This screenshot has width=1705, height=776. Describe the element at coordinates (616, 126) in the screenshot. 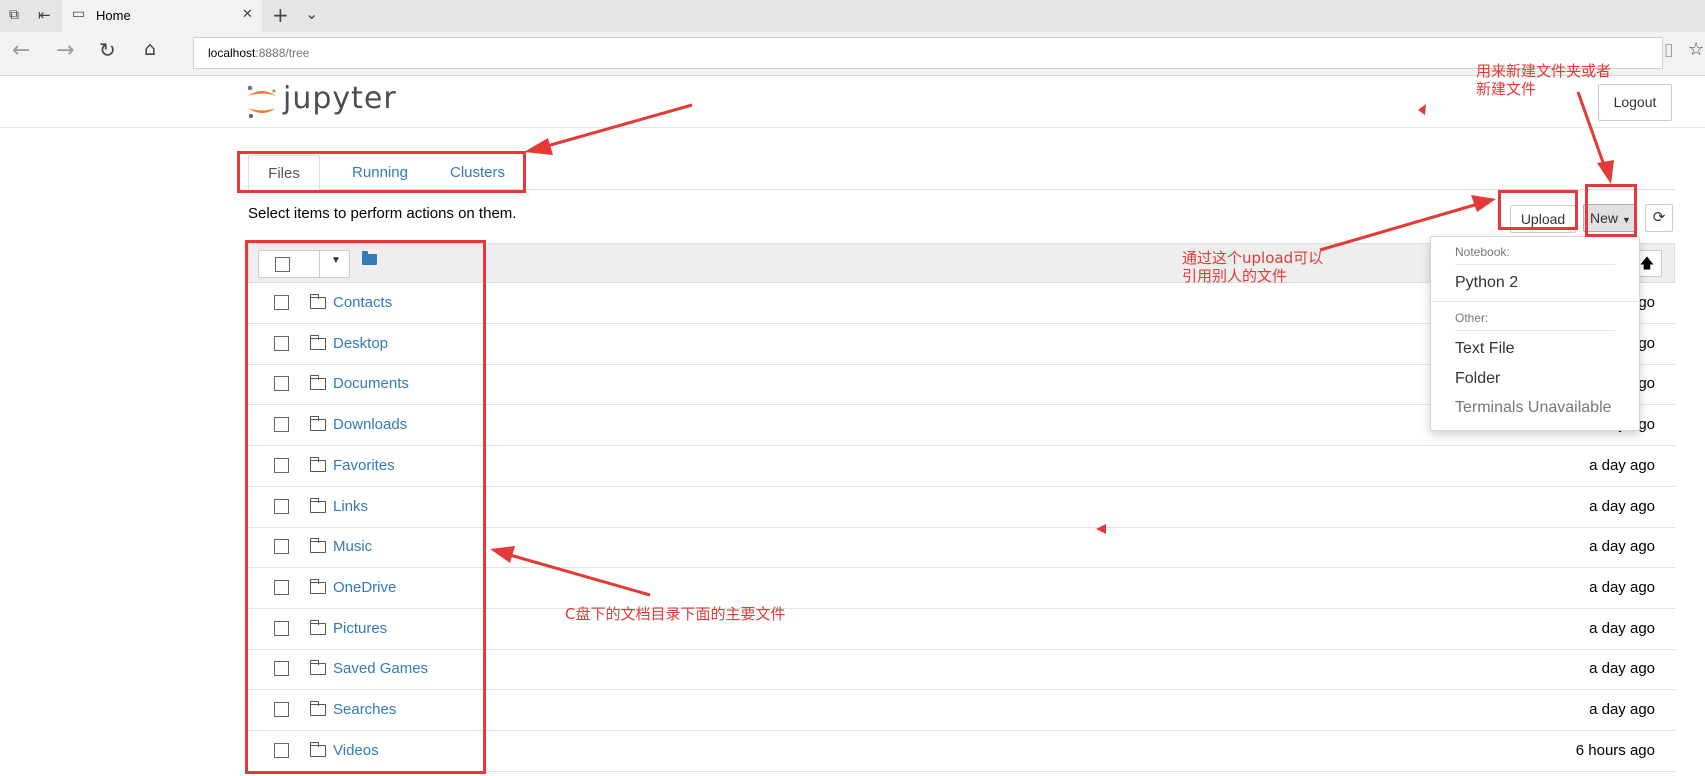

I see `arrow-to-tabs` at that location.